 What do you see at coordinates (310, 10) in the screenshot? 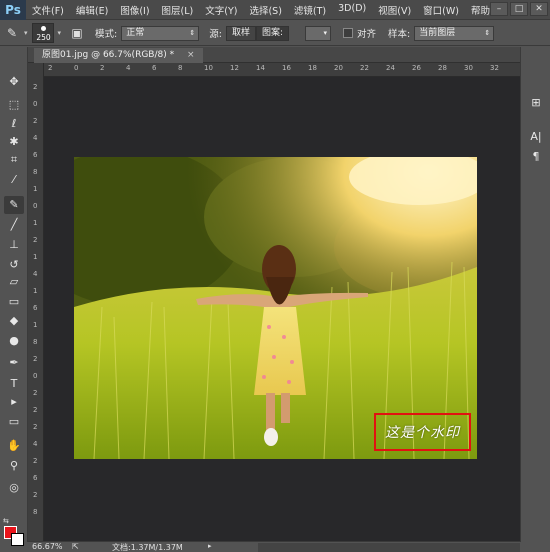
I see `menu-item: 滤镜(T)` at bounding box center [310, 10].